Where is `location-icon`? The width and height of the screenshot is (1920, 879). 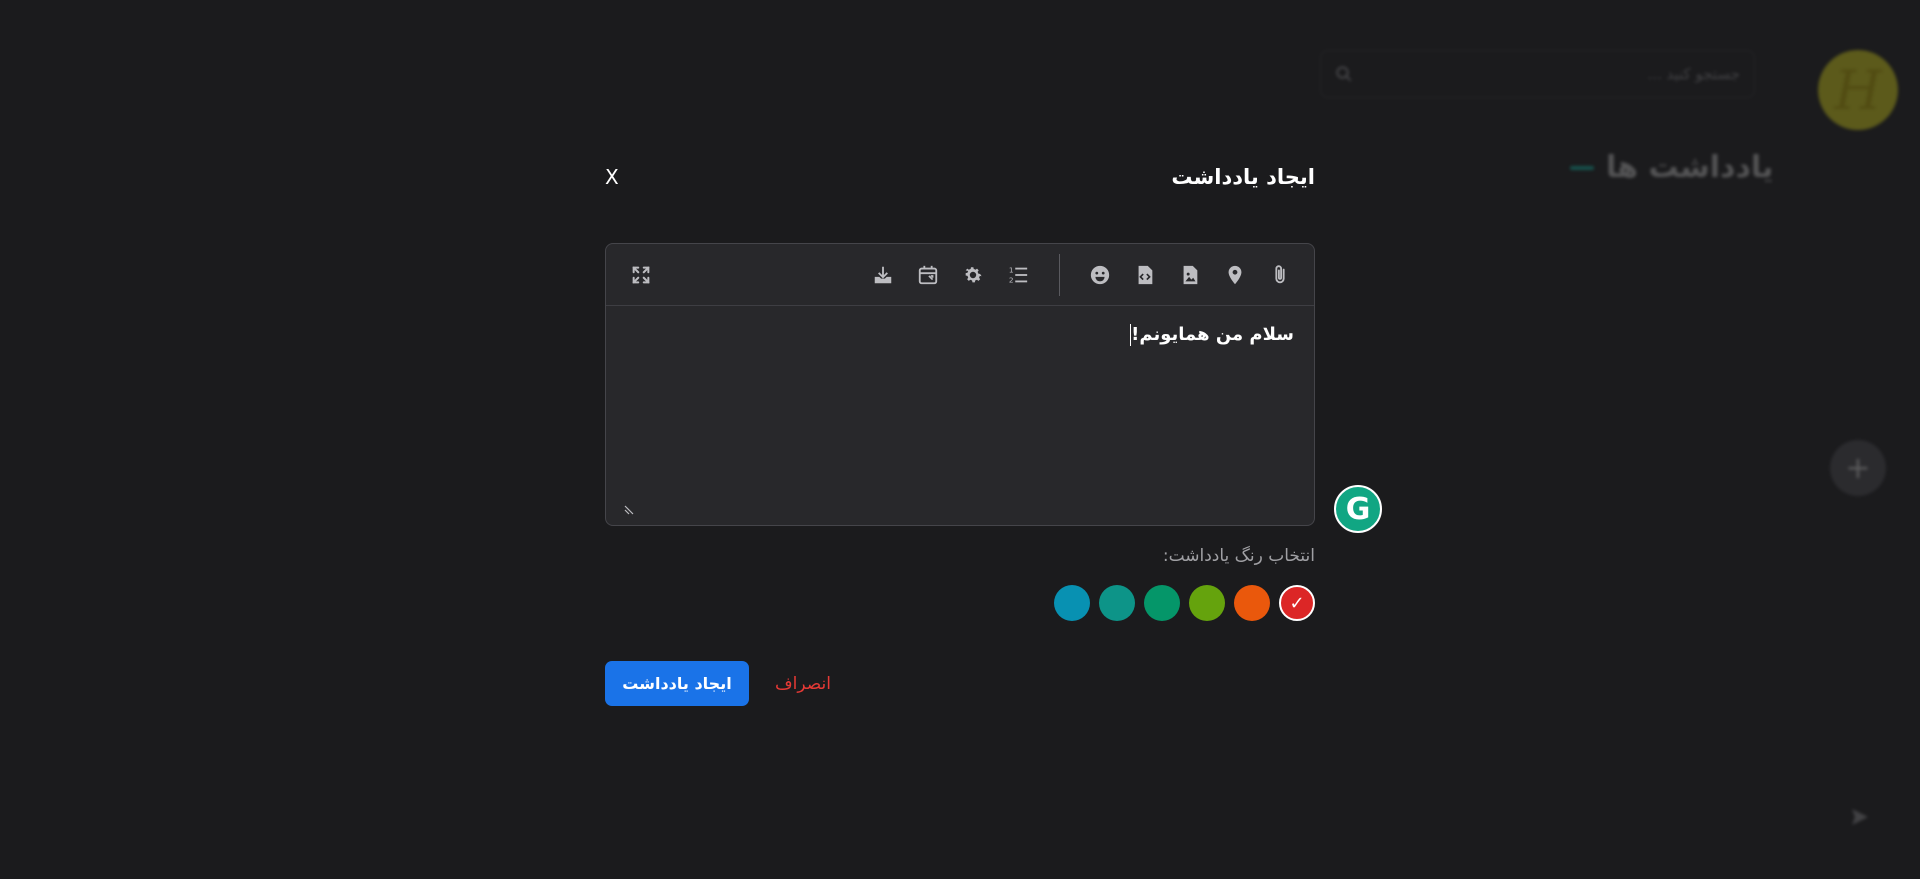 location-icon is located at coordinates (1235, 275).